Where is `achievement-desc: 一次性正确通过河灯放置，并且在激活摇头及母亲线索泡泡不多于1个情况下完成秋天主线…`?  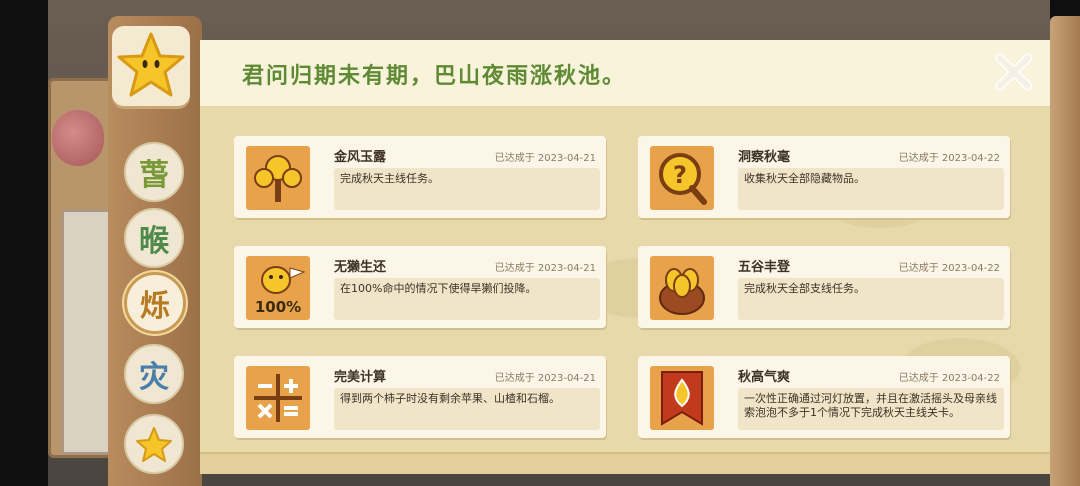 achievement-desc: 一次性正确通过河灯放置，并且在激活摇头及母亲线索泡泡不多于1个情况下完成秋天主线… is located at coordinates (871, 409).